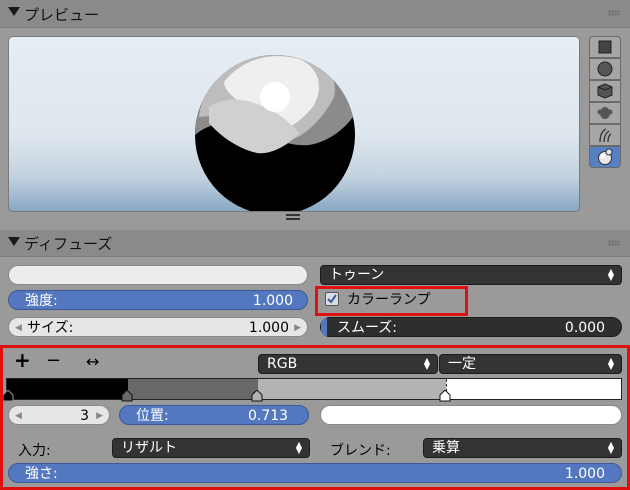 This screenshot has width=630, height=490. I want to click on preview-plane-button, so click(605, 47).